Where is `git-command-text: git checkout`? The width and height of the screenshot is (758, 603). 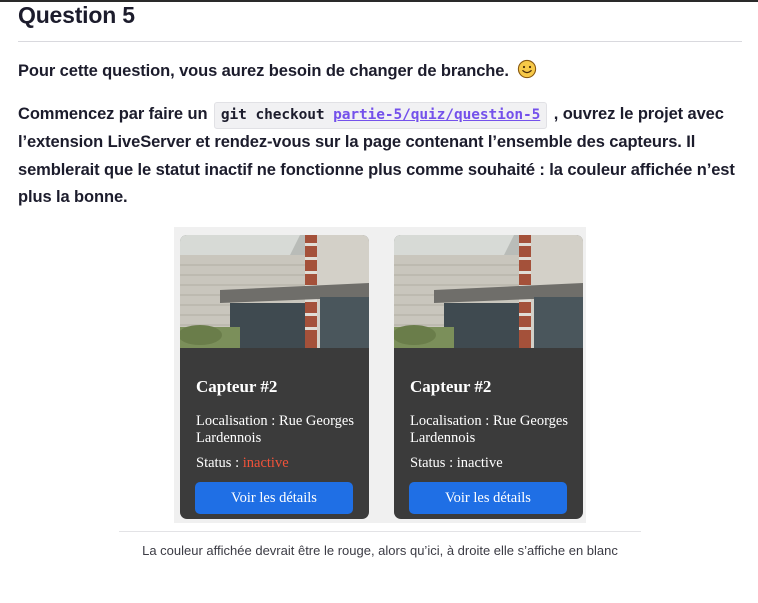
git-command-text: git checkout is located at coordinates (272, 115).